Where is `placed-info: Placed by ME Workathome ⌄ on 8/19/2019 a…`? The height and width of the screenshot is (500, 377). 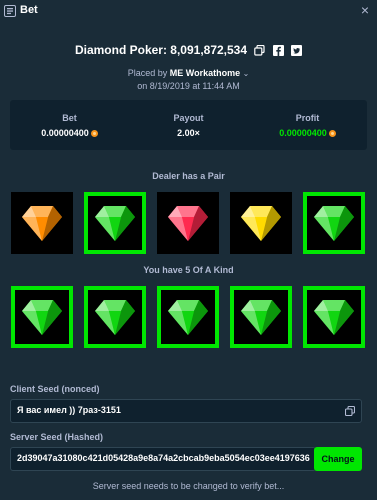
placed-info: Placed by ME Workathome ⌄ on 8/19/2019 a… is located at coordinates (188, 80).